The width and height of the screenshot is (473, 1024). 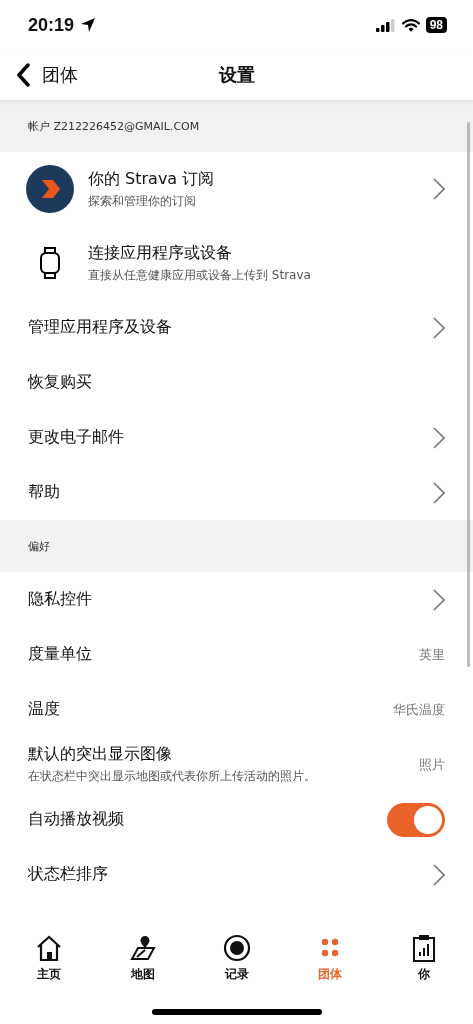 I want to click on settings-row: 帮助, so click(x=236, y=492).